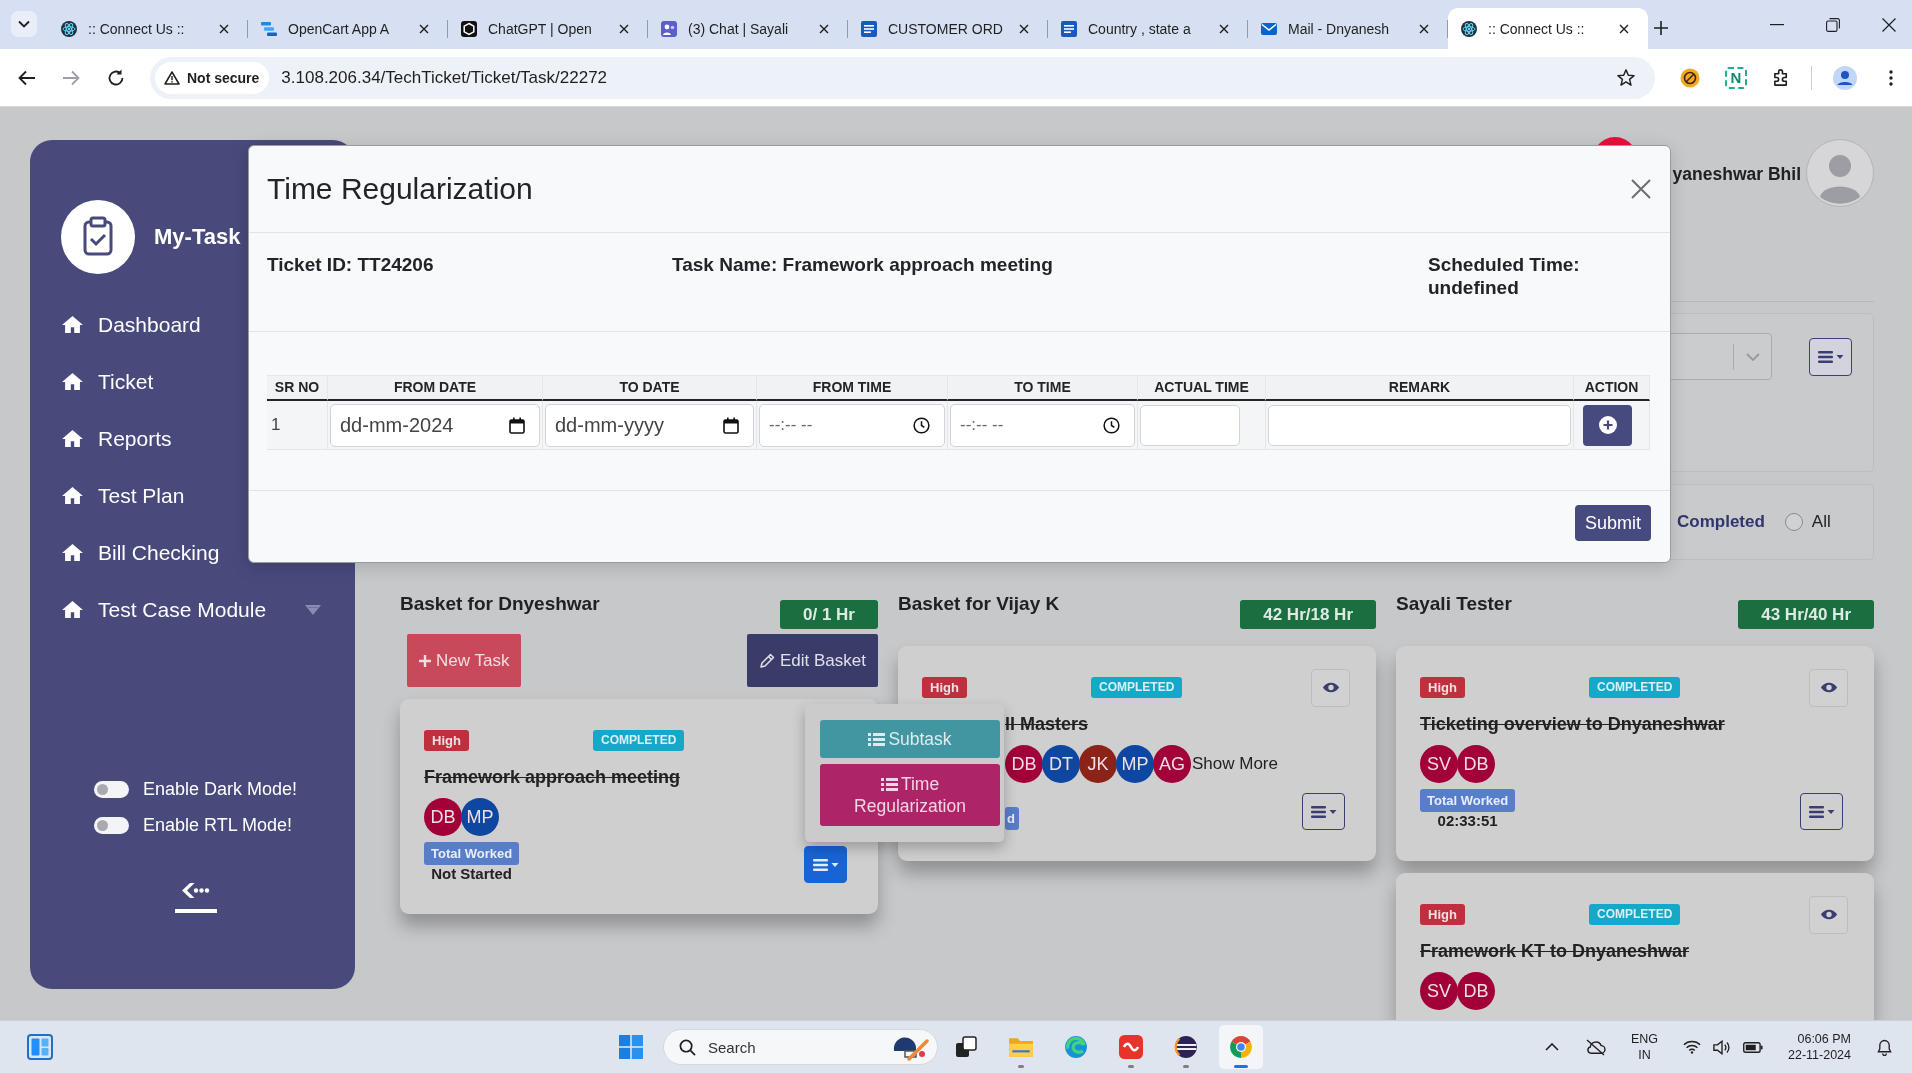 This screenshot has height=1073, width=1912. I want to click on star-icon, so click(1626, 77).